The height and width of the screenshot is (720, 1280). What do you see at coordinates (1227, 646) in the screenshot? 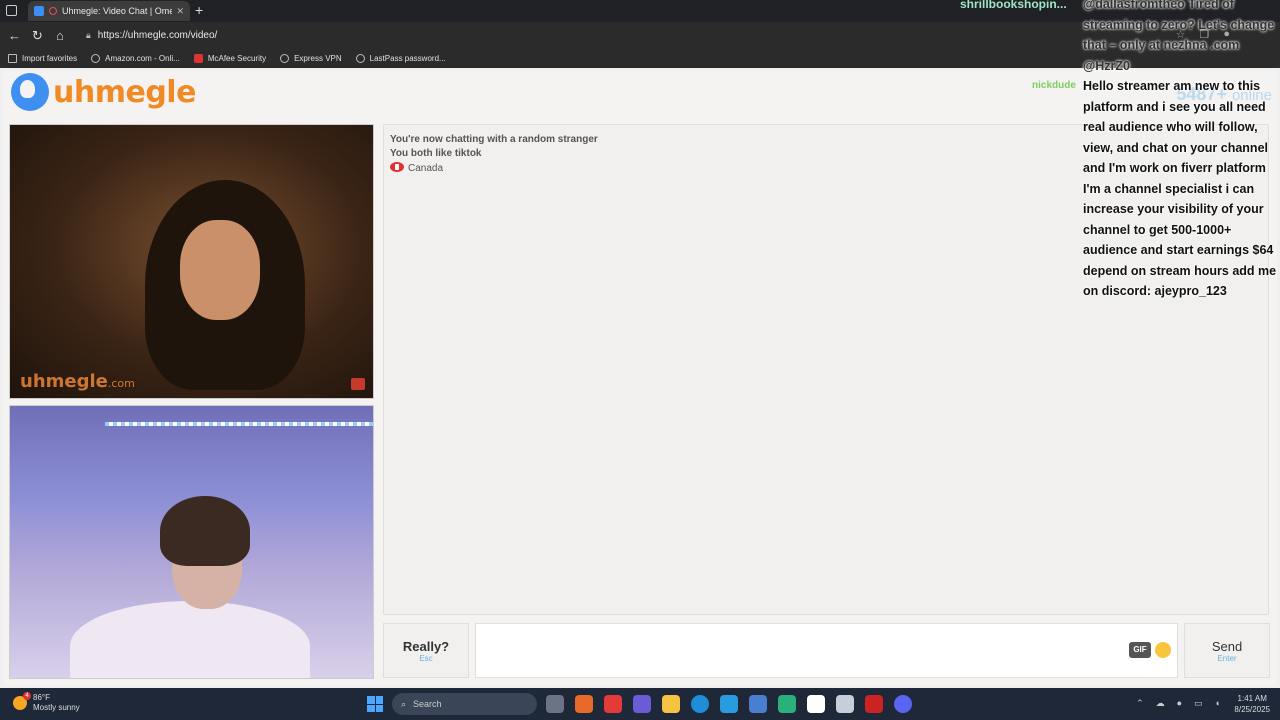
I see `send-label: Send` at bounding box center [1227, 646].